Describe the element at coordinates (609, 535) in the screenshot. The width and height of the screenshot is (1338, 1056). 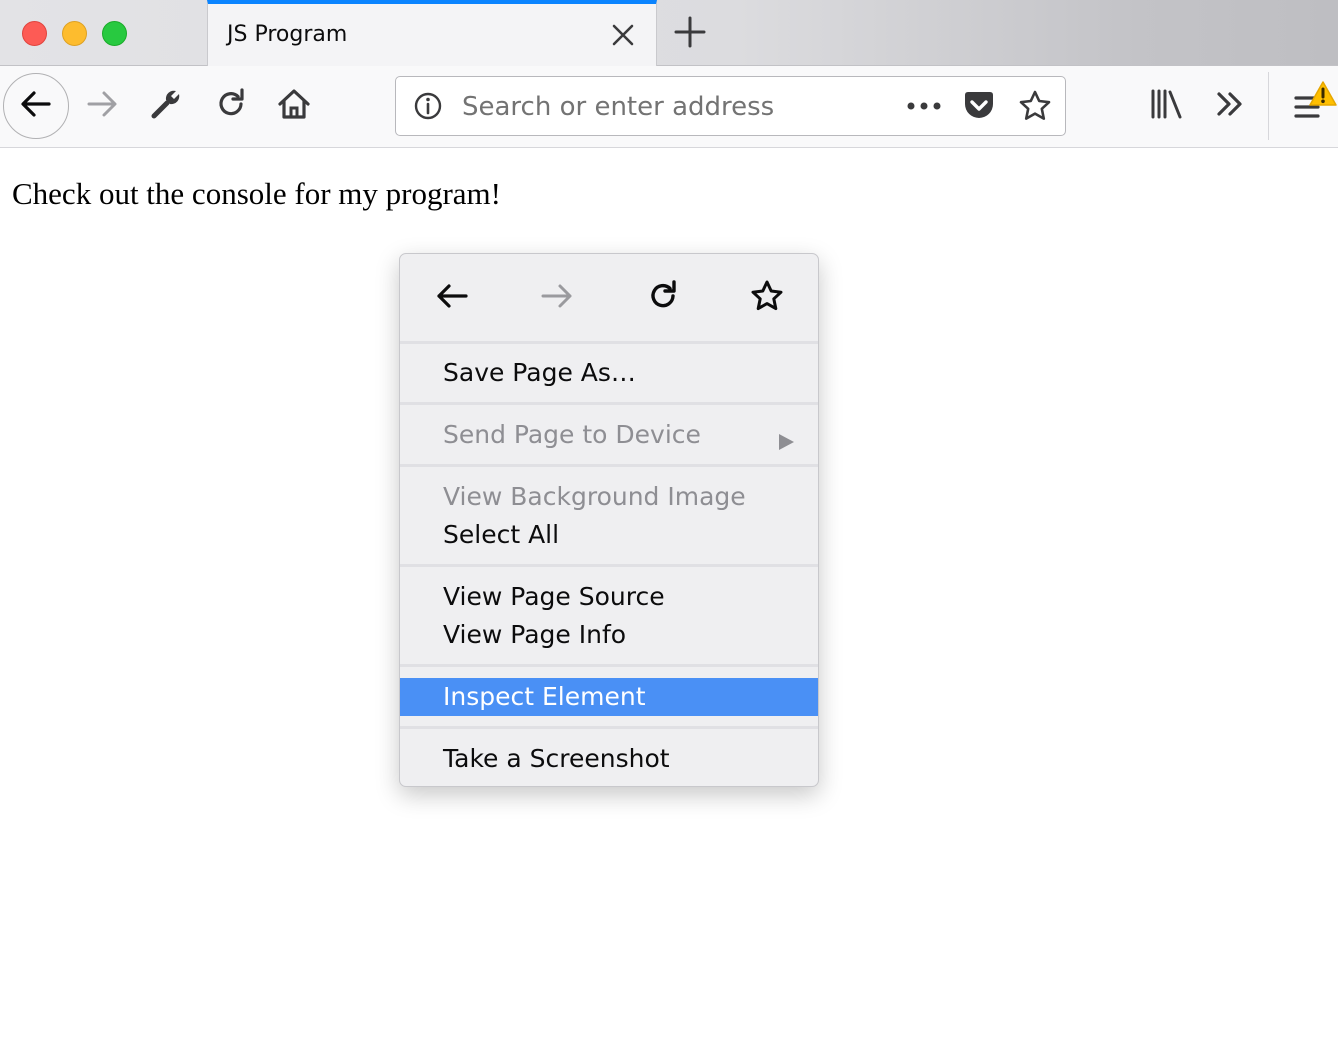
I see `menu-item-select-all: Select All` at that location.